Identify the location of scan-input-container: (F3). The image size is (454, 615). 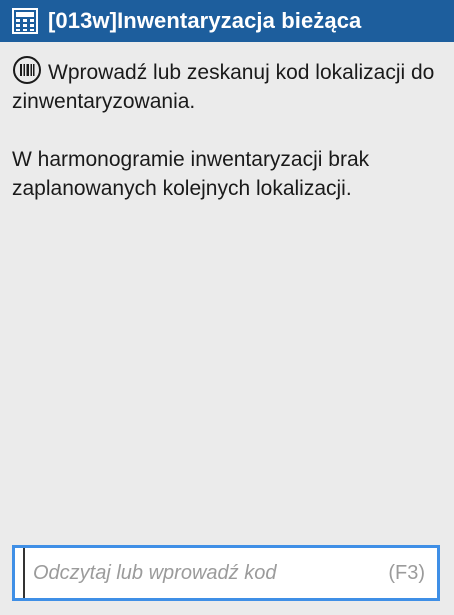
(226, 573).